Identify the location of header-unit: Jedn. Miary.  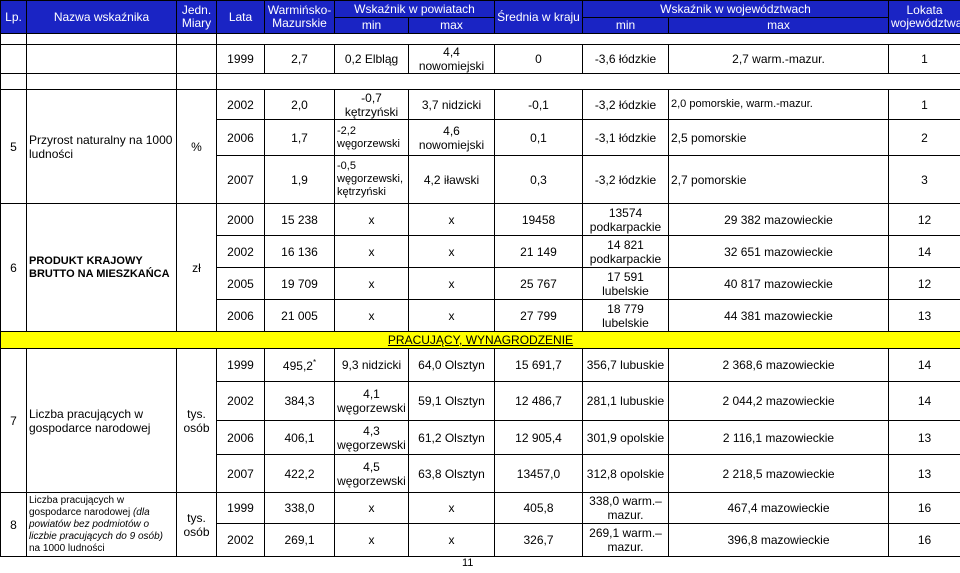
(196, 17).